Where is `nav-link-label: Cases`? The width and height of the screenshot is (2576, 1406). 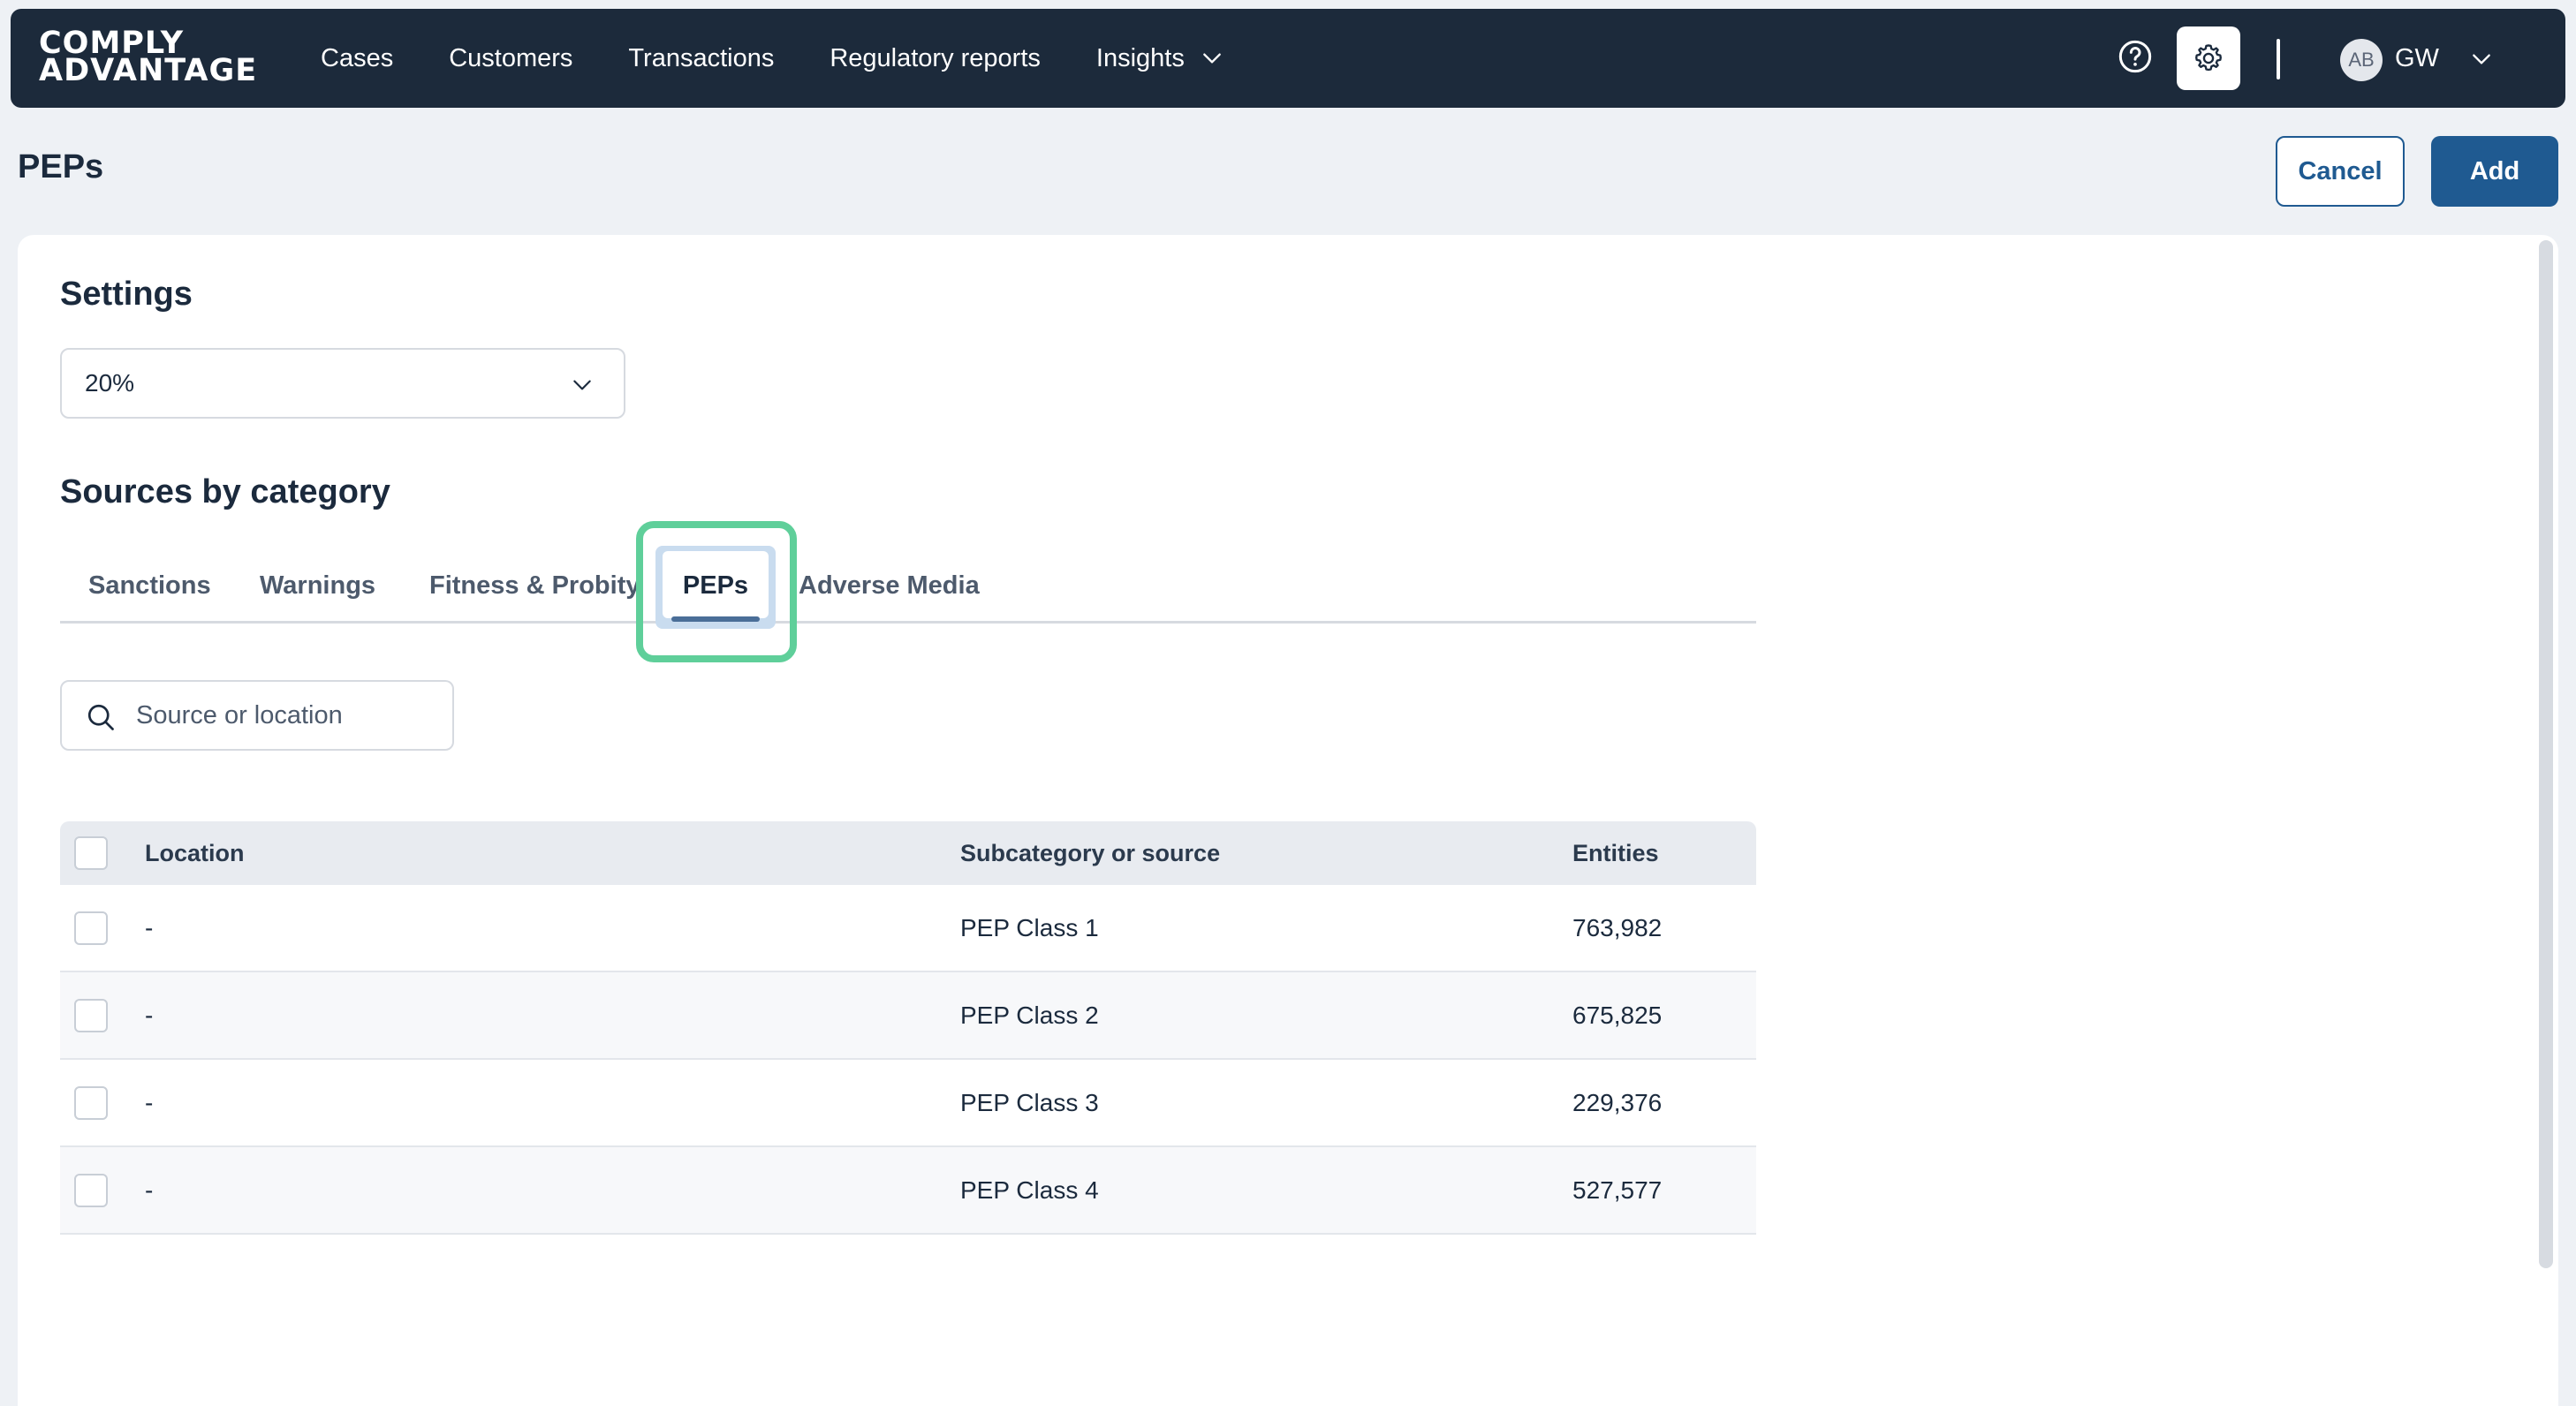 nav-link-label: Cases is located at coordinates (358, 57).